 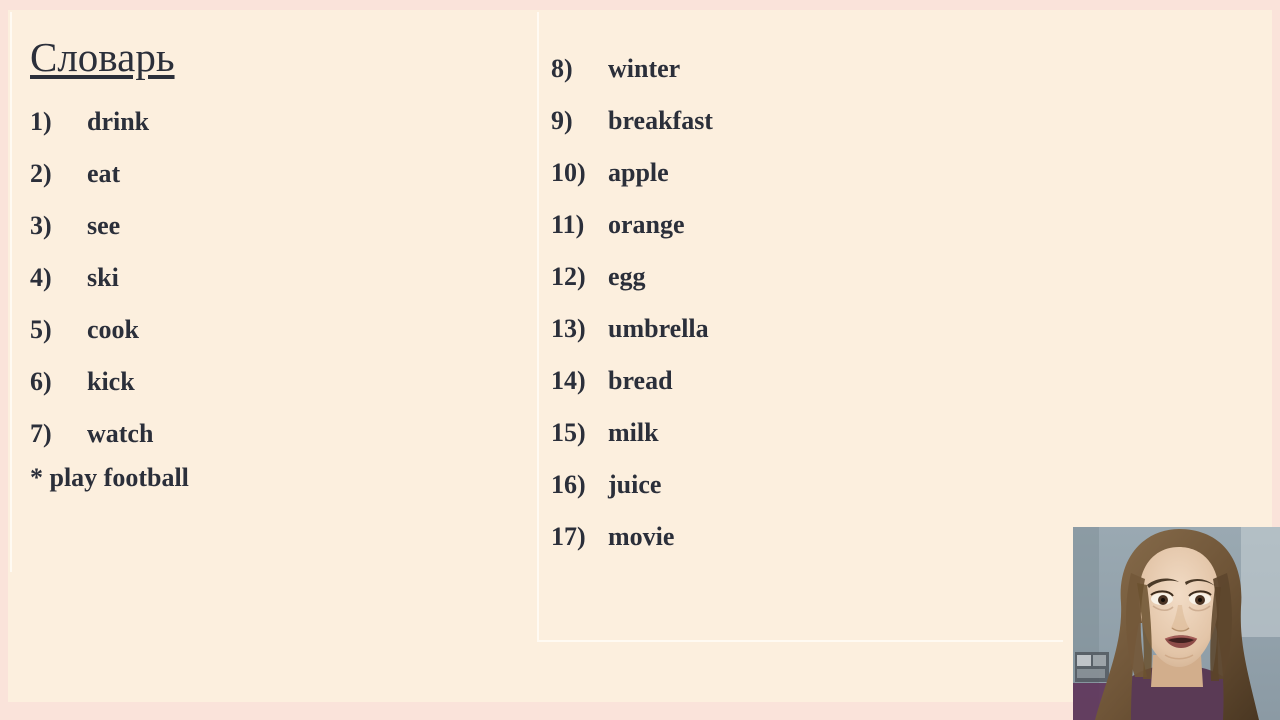 I want to click on vocabulary-item: 14) bread, so click(x=791, y=381).